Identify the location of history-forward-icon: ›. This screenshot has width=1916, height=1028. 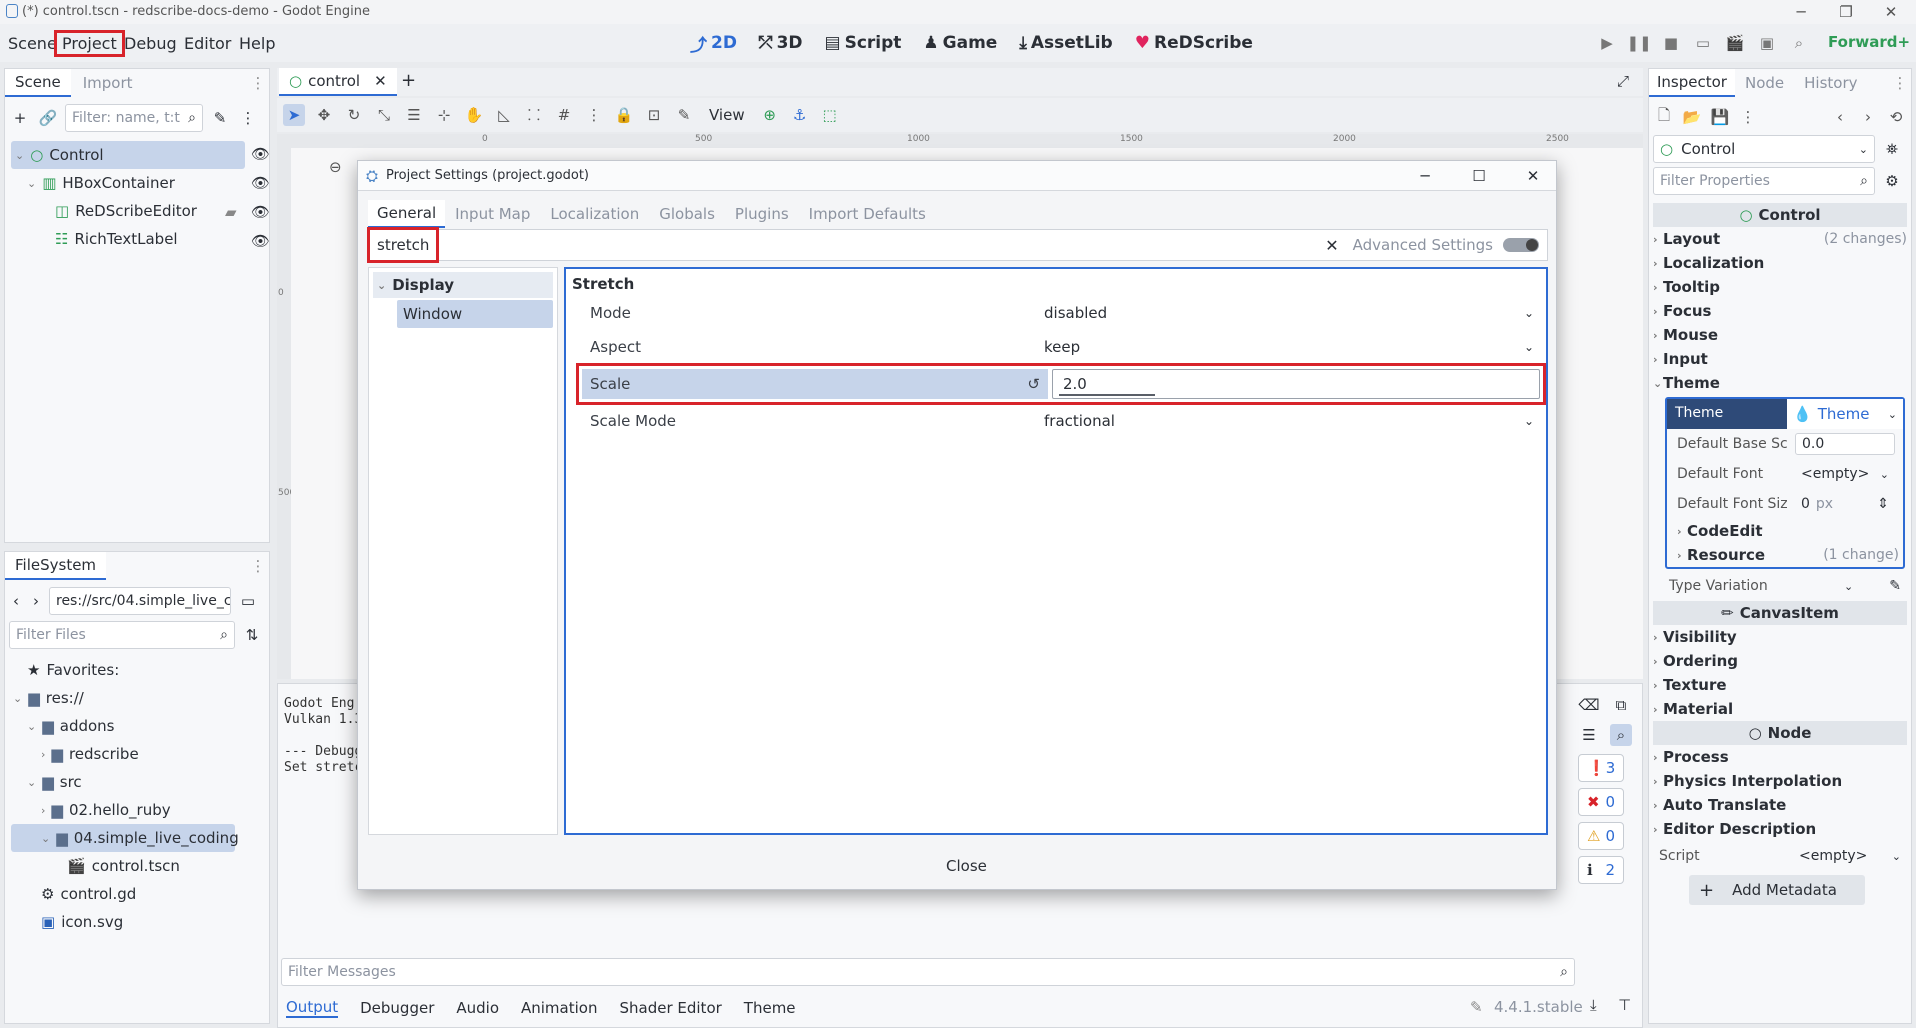
(1868, 117).